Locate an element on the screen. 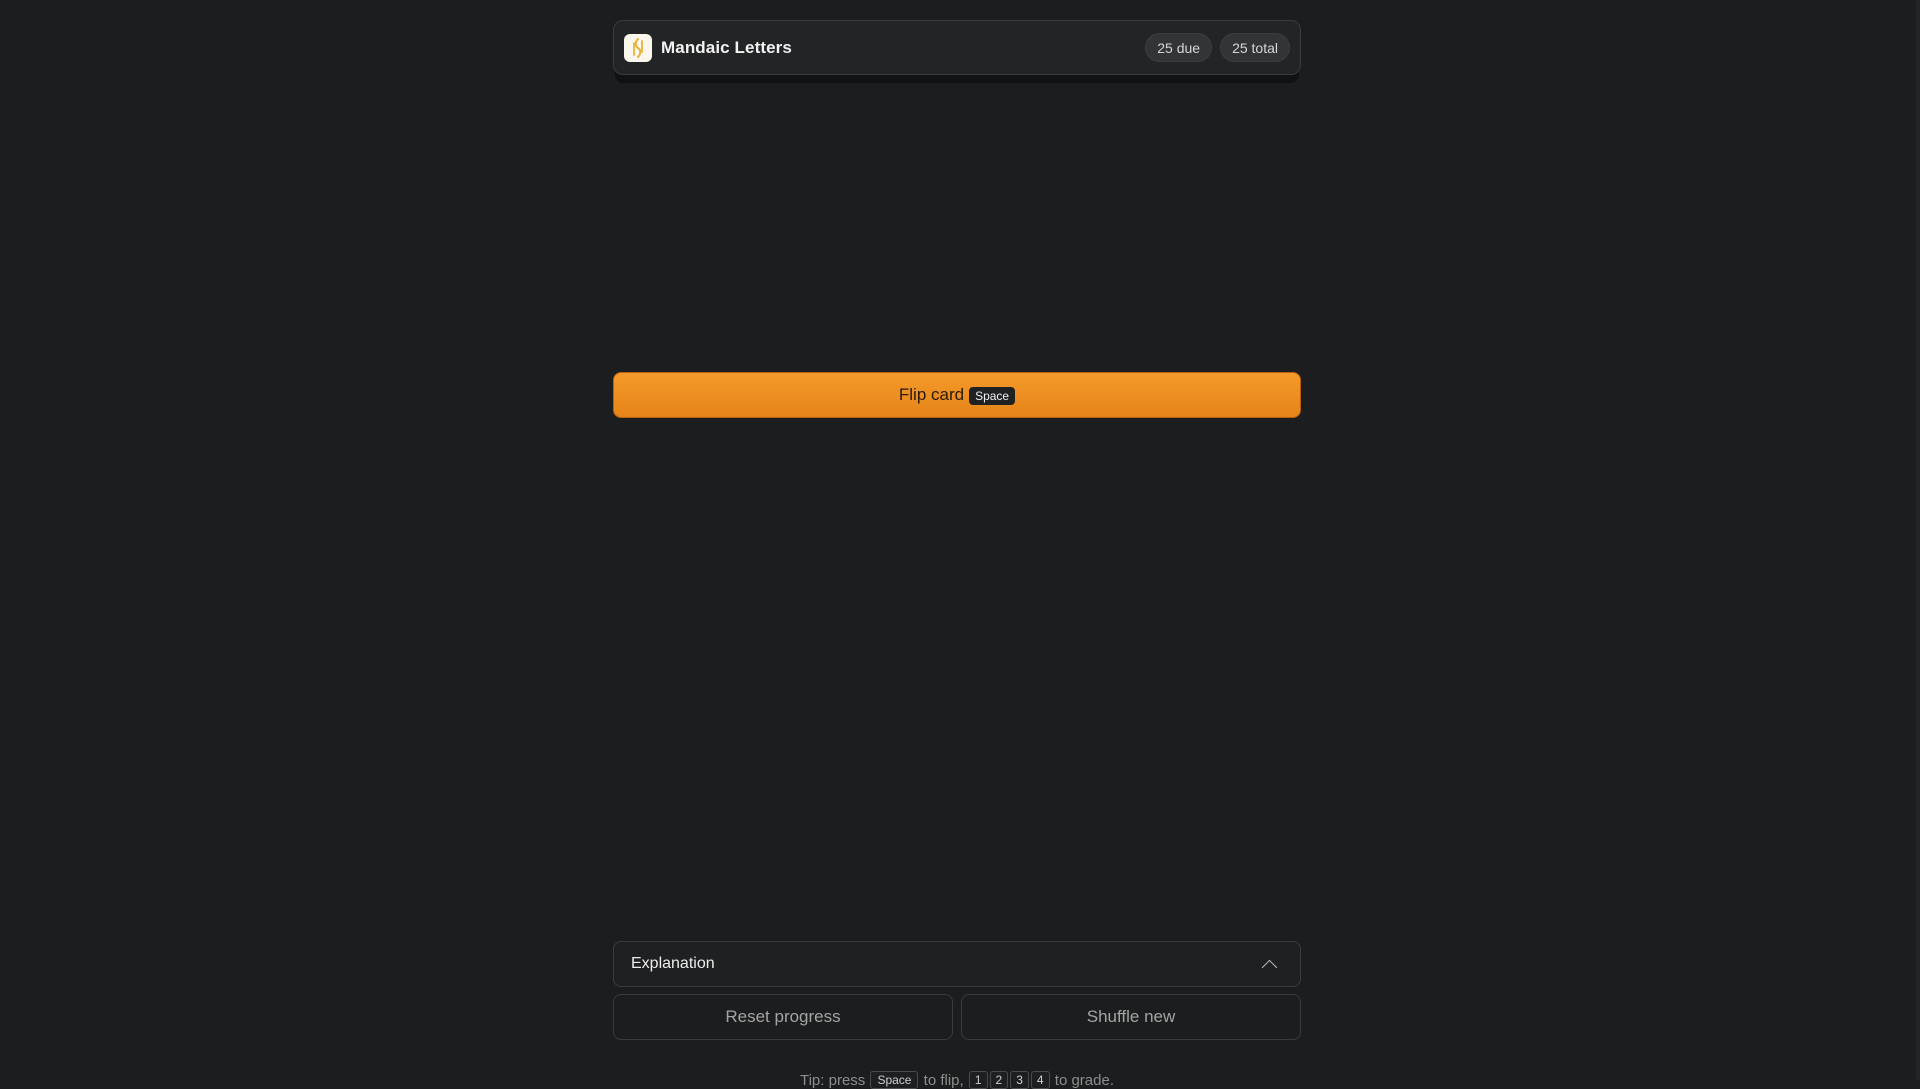 Image resolution: width=1920 pixels, height=1089 pixels. mandaic-glyph-icon is located at coordinates (638, 47).